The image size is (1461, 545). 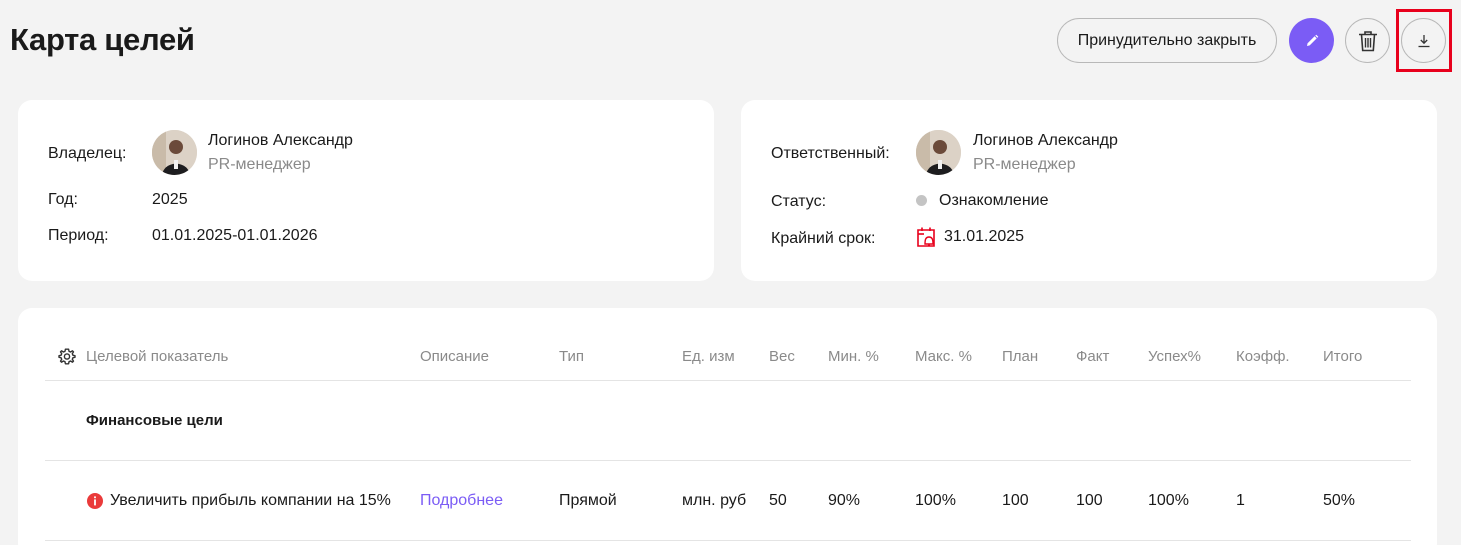 I want to click on col-weight: Вес, so click(x=782, y=356).